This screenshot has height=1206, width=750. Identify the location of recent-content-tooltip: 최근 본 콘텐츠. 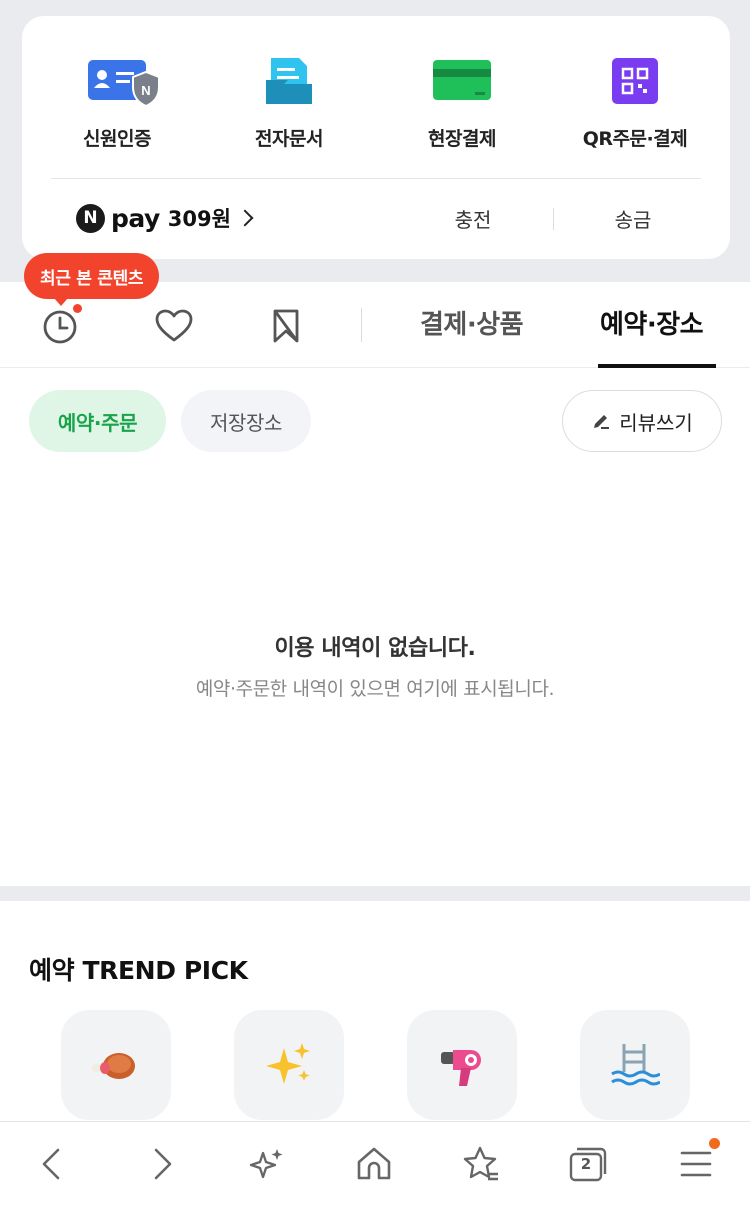
(92, 279).